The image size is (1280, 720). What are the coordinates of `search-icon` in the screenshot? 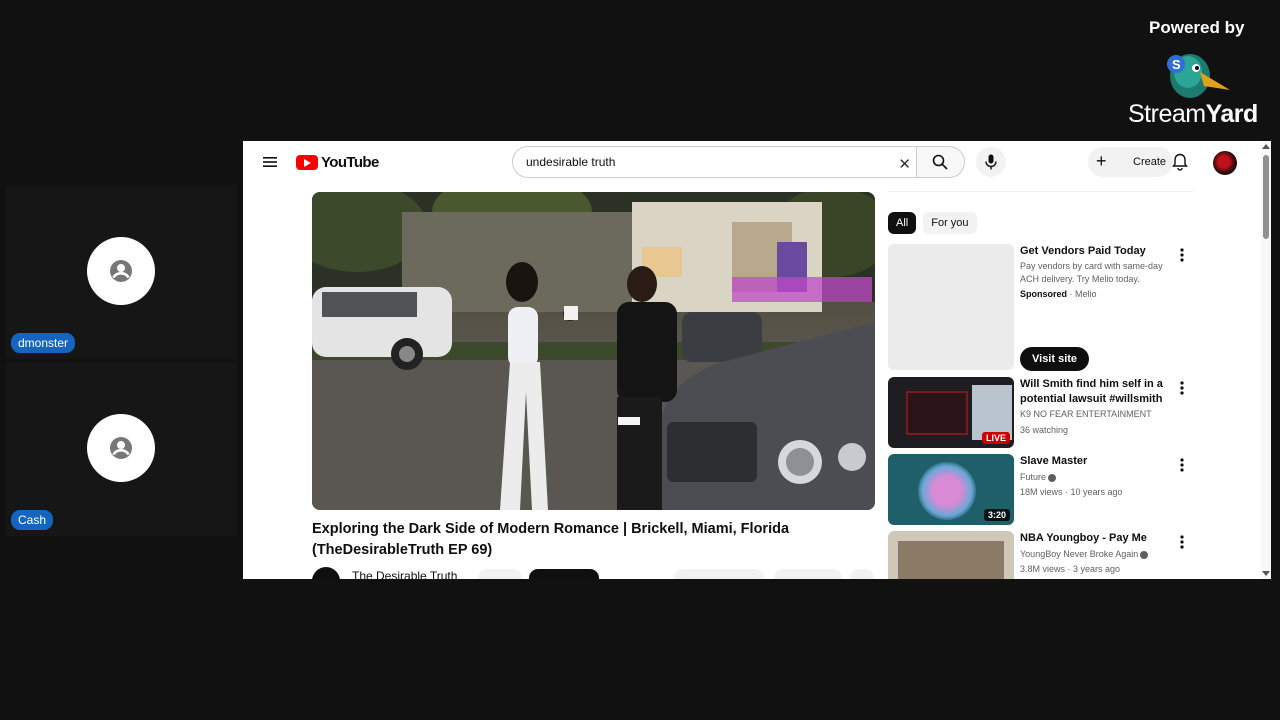 It's located at (940, 162).